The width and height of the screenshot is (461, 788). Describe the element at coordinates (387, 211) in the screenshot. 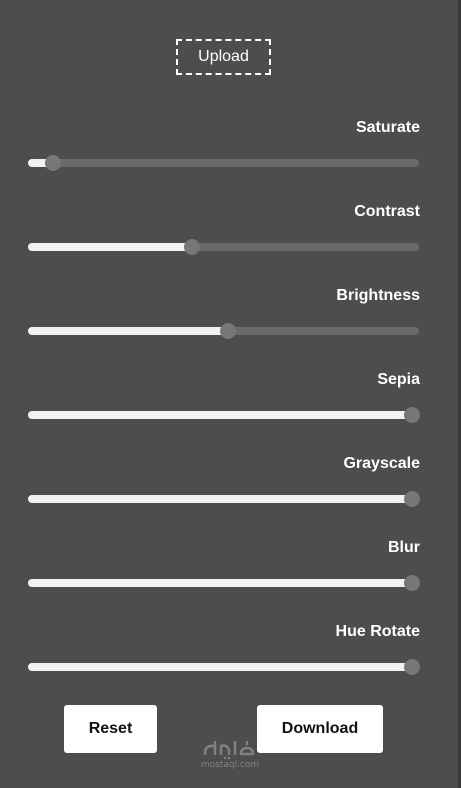

I see `filter-label-contrast: Contrast` at that location.